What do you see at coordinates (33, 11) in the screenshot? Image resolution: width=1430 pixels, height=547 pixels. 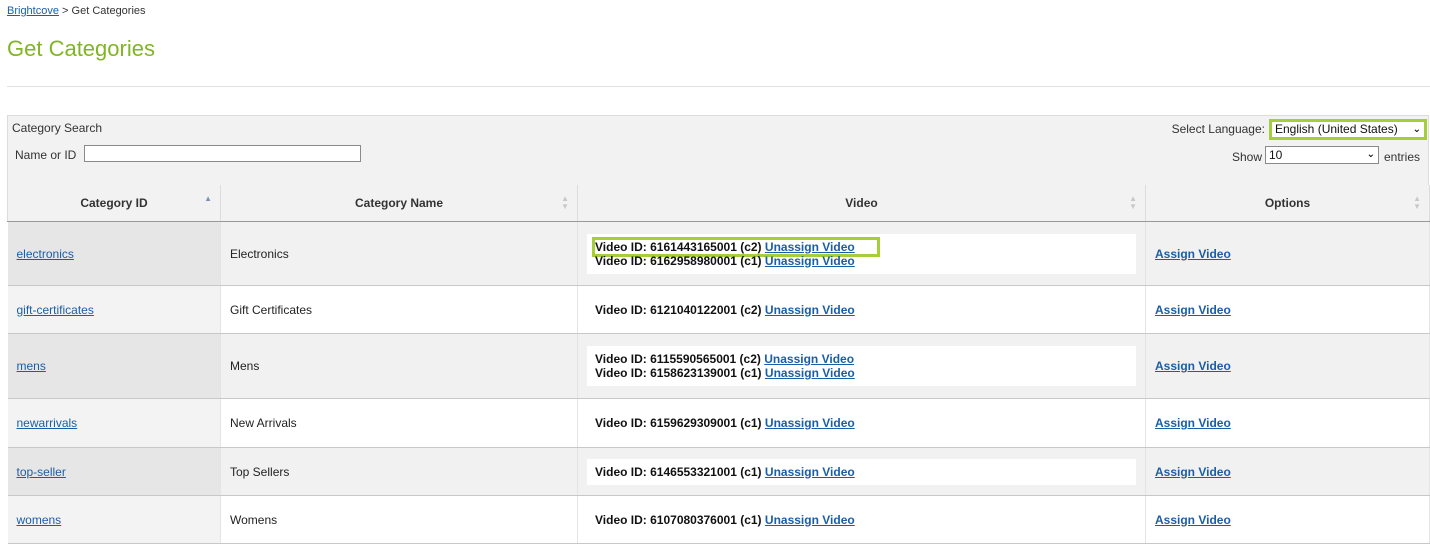 I see `breadcrumb-root-link: Brightcove` at bounding box center [33, 11].